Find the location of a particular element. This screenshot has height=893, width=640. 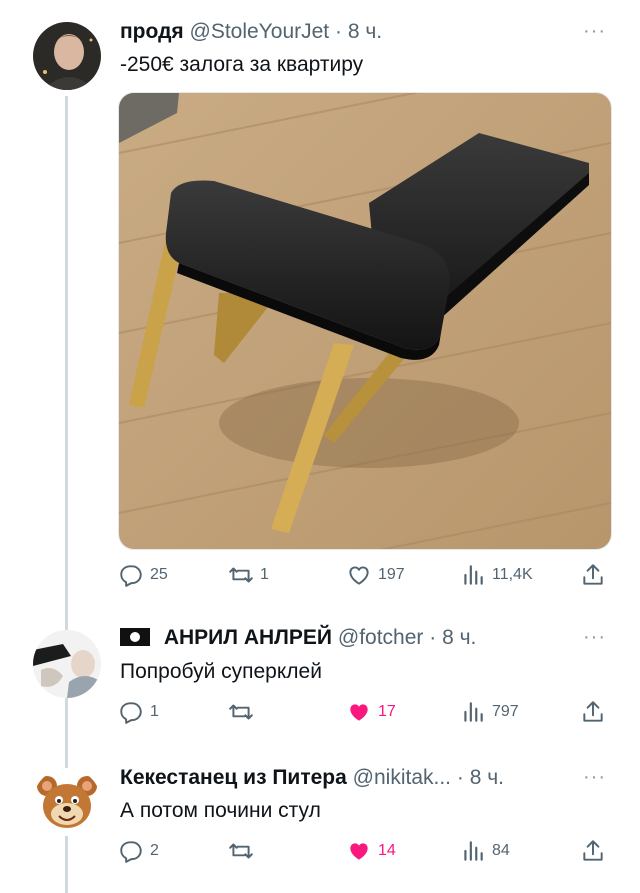

tweet-actions: 1 17 797 is located at coordinates (364, 712).